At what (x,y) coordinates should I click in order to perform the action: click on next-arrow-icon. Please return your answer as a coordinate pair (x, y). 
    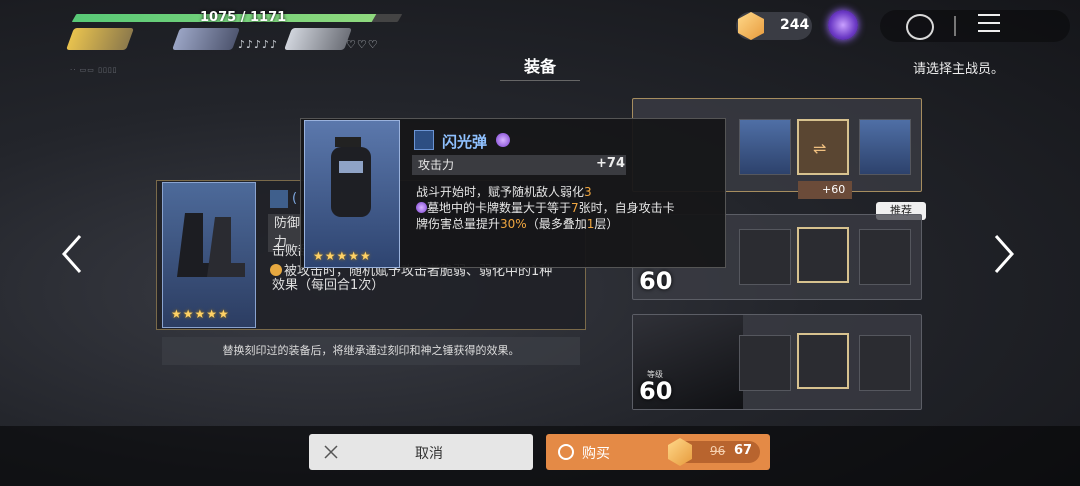
    Looking at the image, I should click on (1004, 254).